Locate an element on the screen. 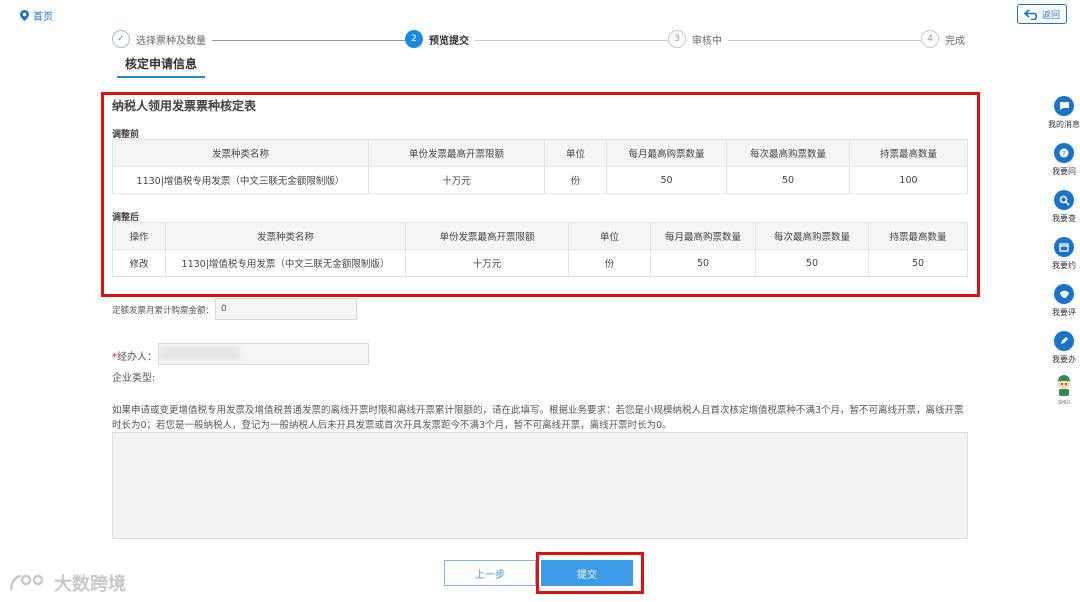  sidebar-label: 我要评 is located at coordinates (1064, 312).